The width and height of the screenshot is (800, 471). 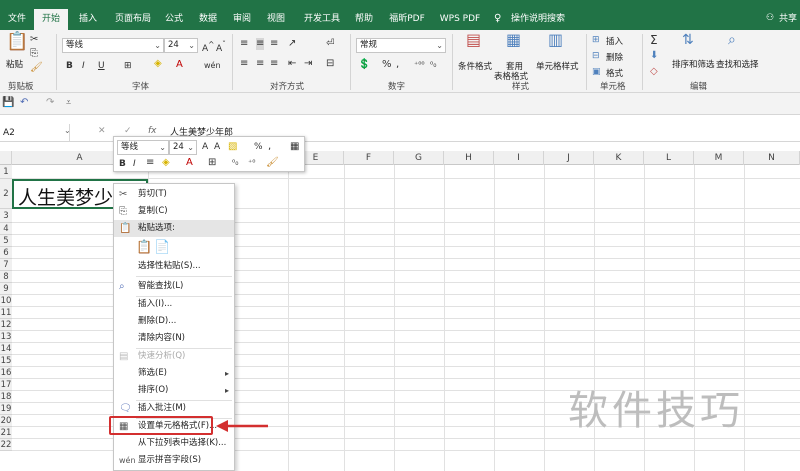 I want to click on comma-icon: ,, so click(x=397, y=65).